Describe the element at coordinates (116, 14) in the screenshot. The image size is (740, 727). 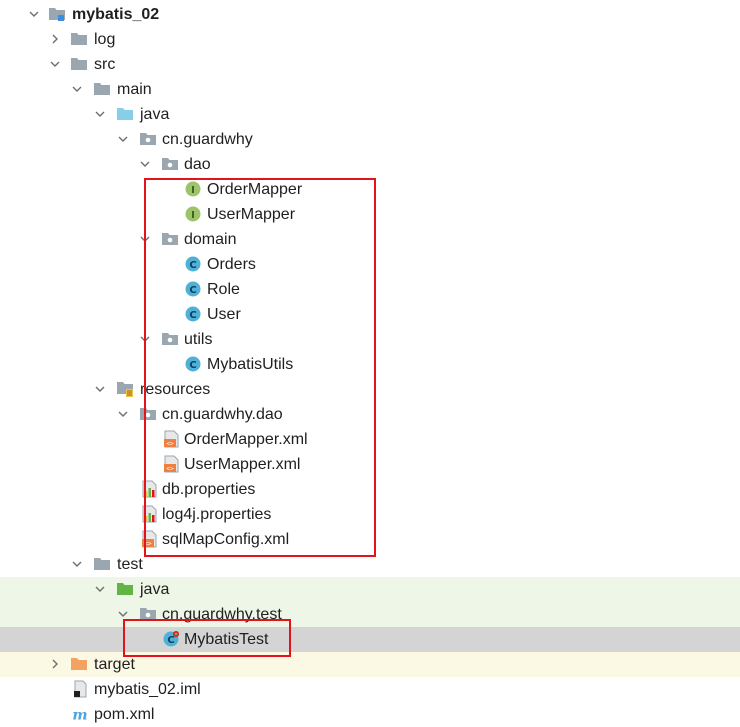
I see `tree-label: mybatis_02` at that location.